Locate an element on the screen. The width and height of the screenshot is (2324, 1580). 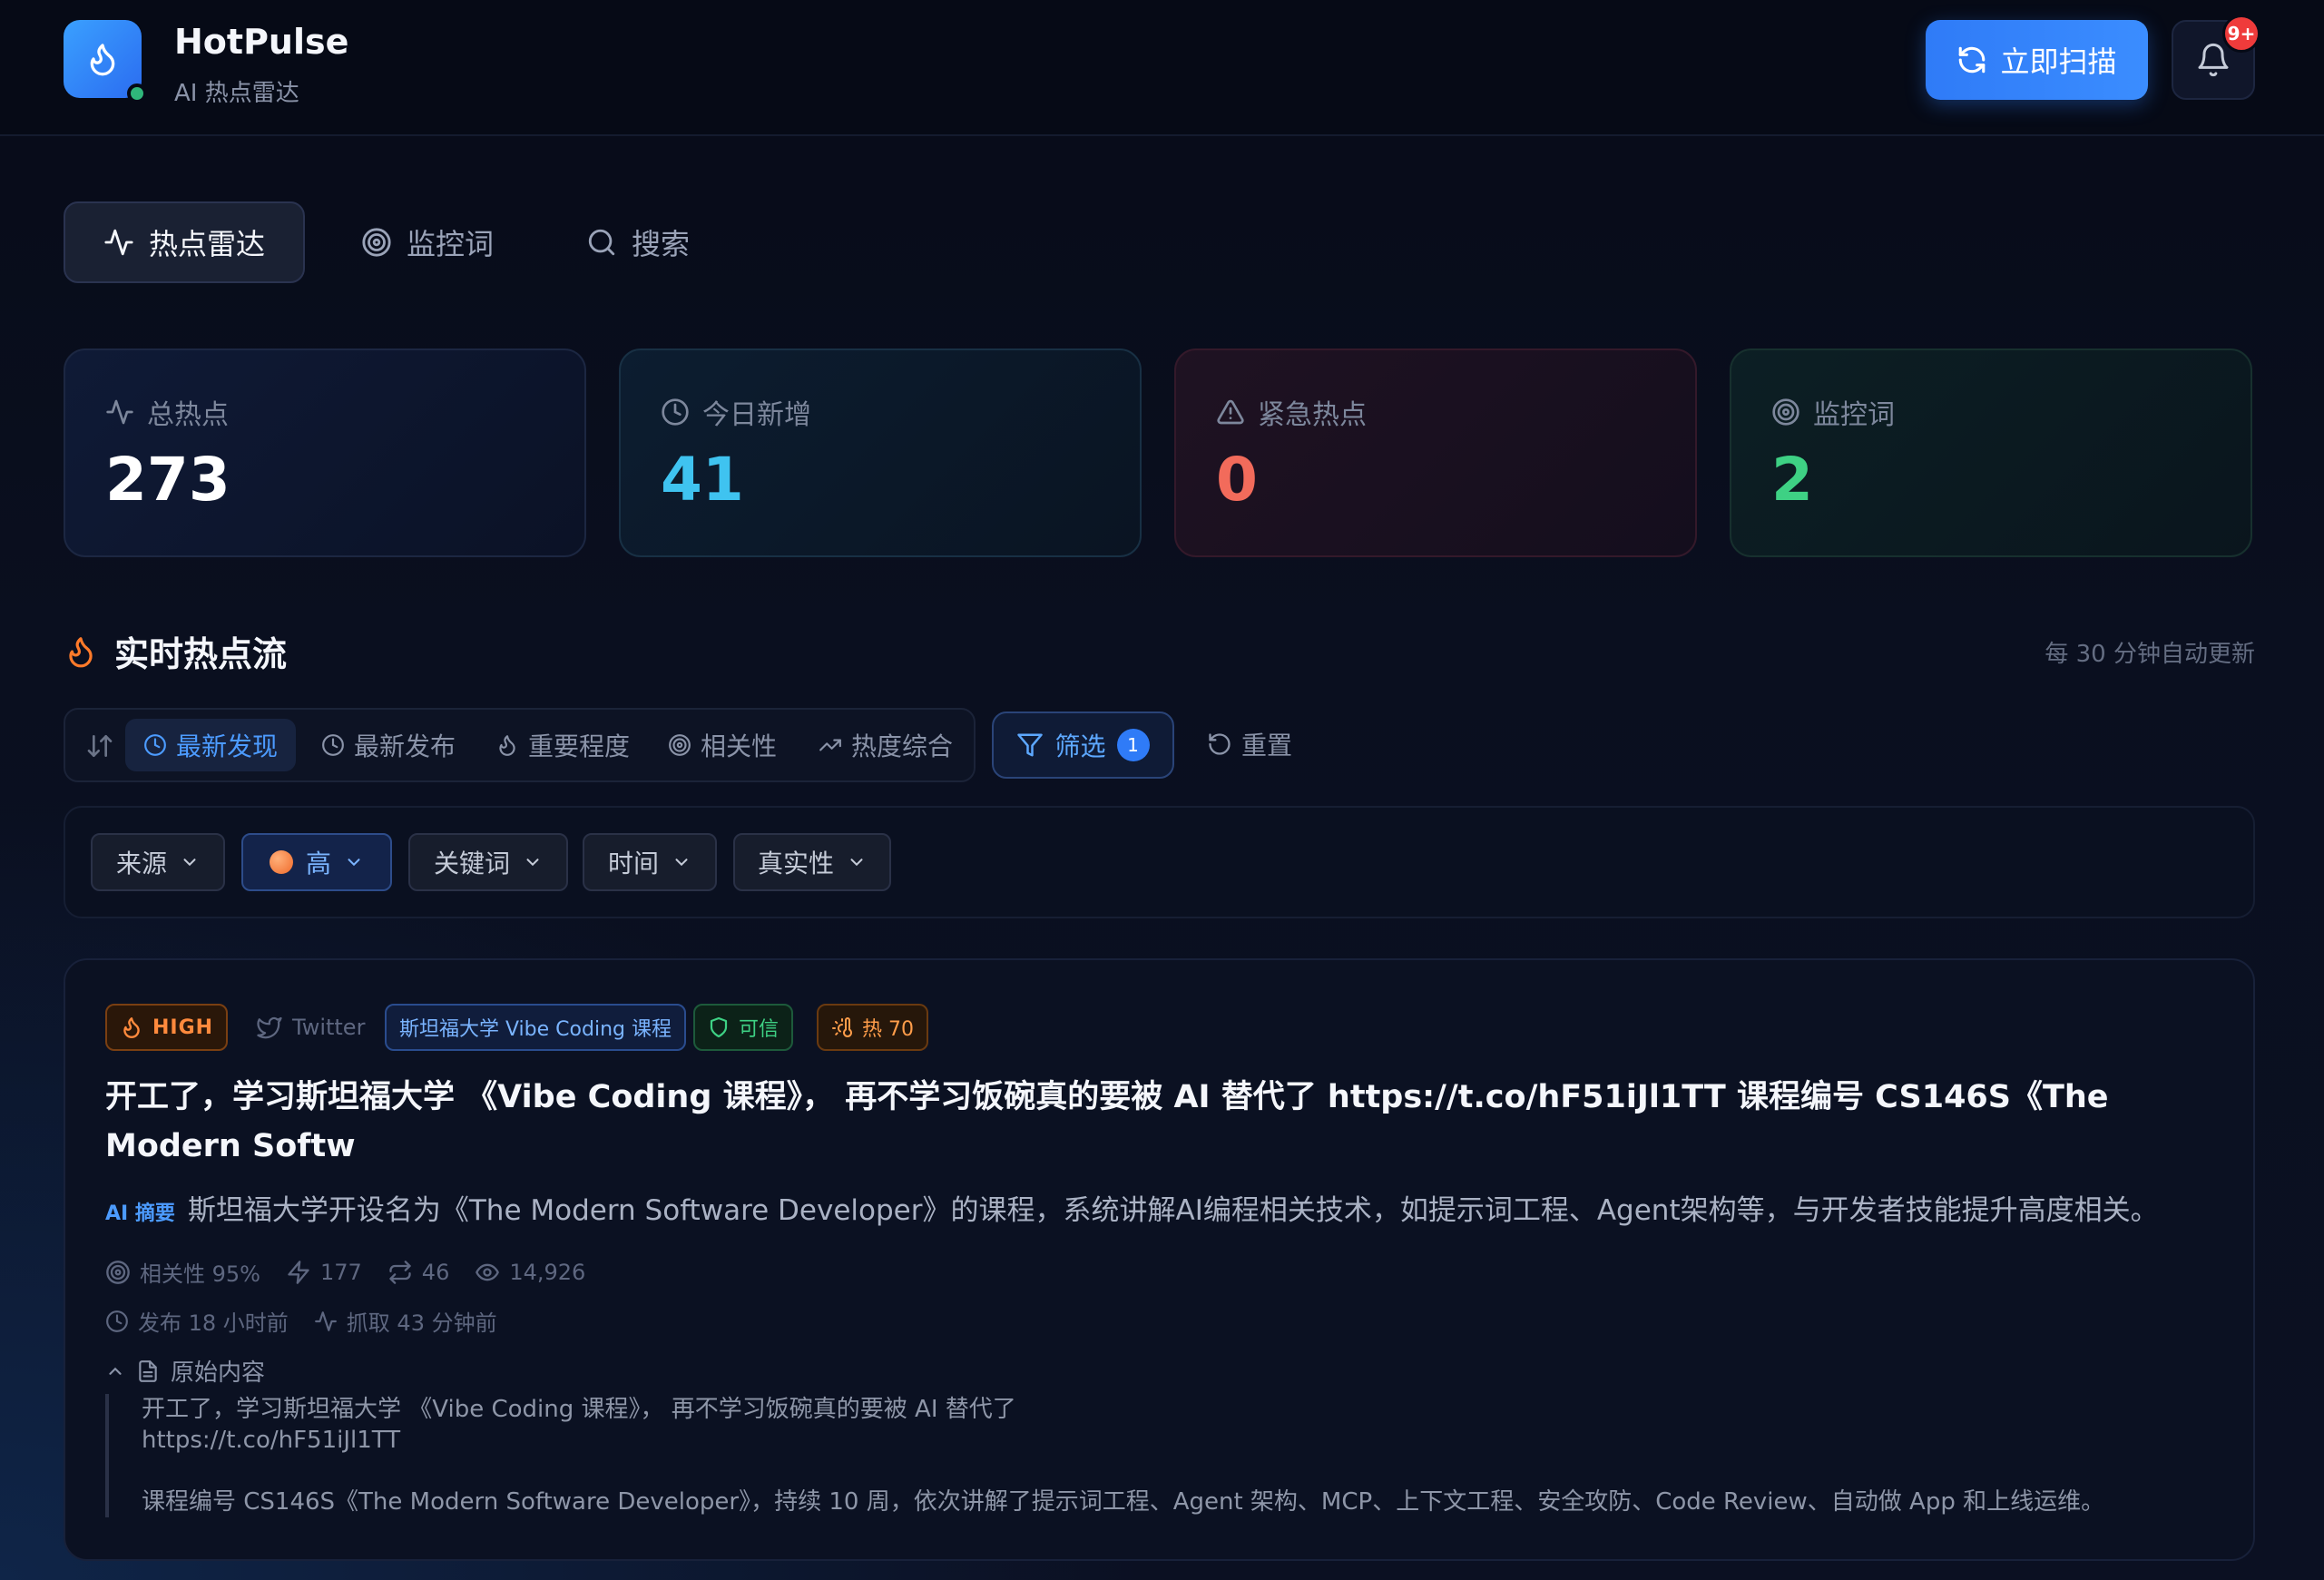
online-status-dot is located at coordinates (137, 93).